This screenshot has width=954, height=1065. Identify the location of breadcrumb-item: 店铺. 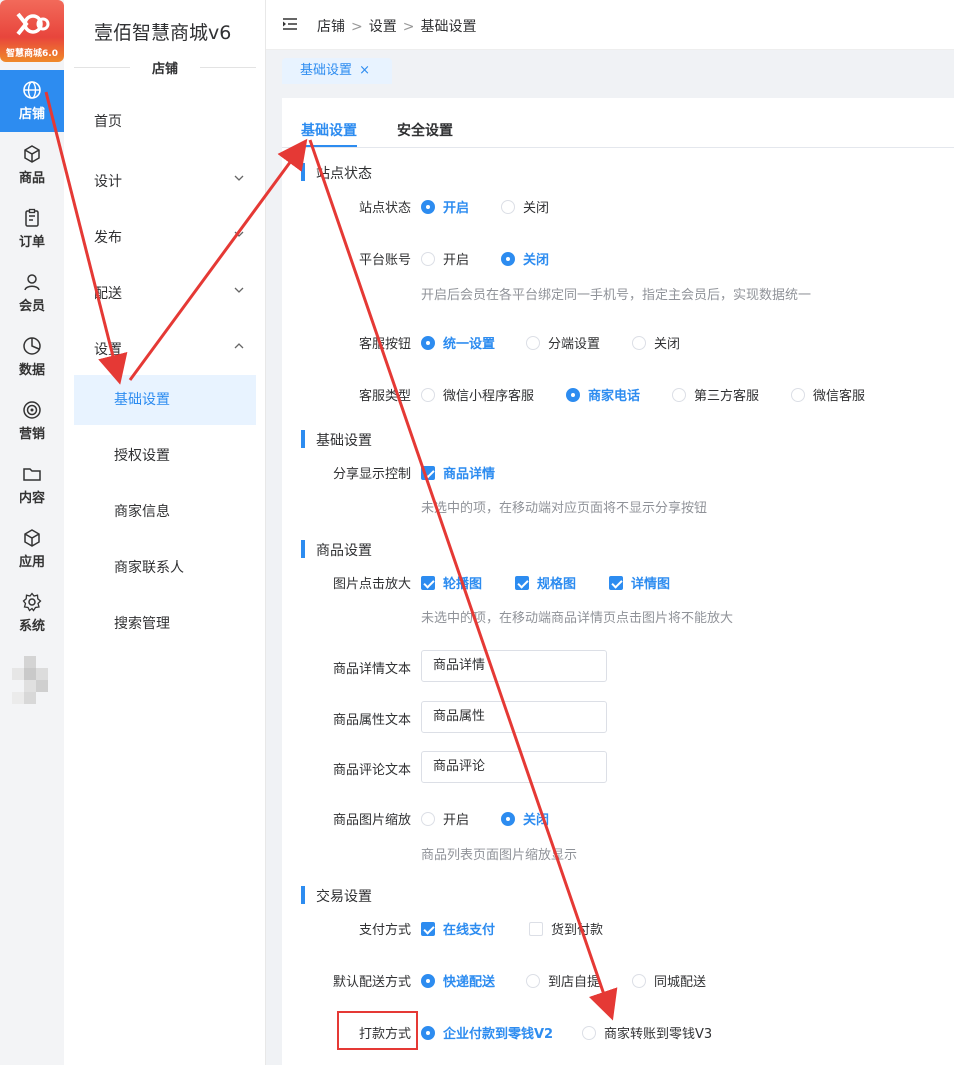
(331, 27).